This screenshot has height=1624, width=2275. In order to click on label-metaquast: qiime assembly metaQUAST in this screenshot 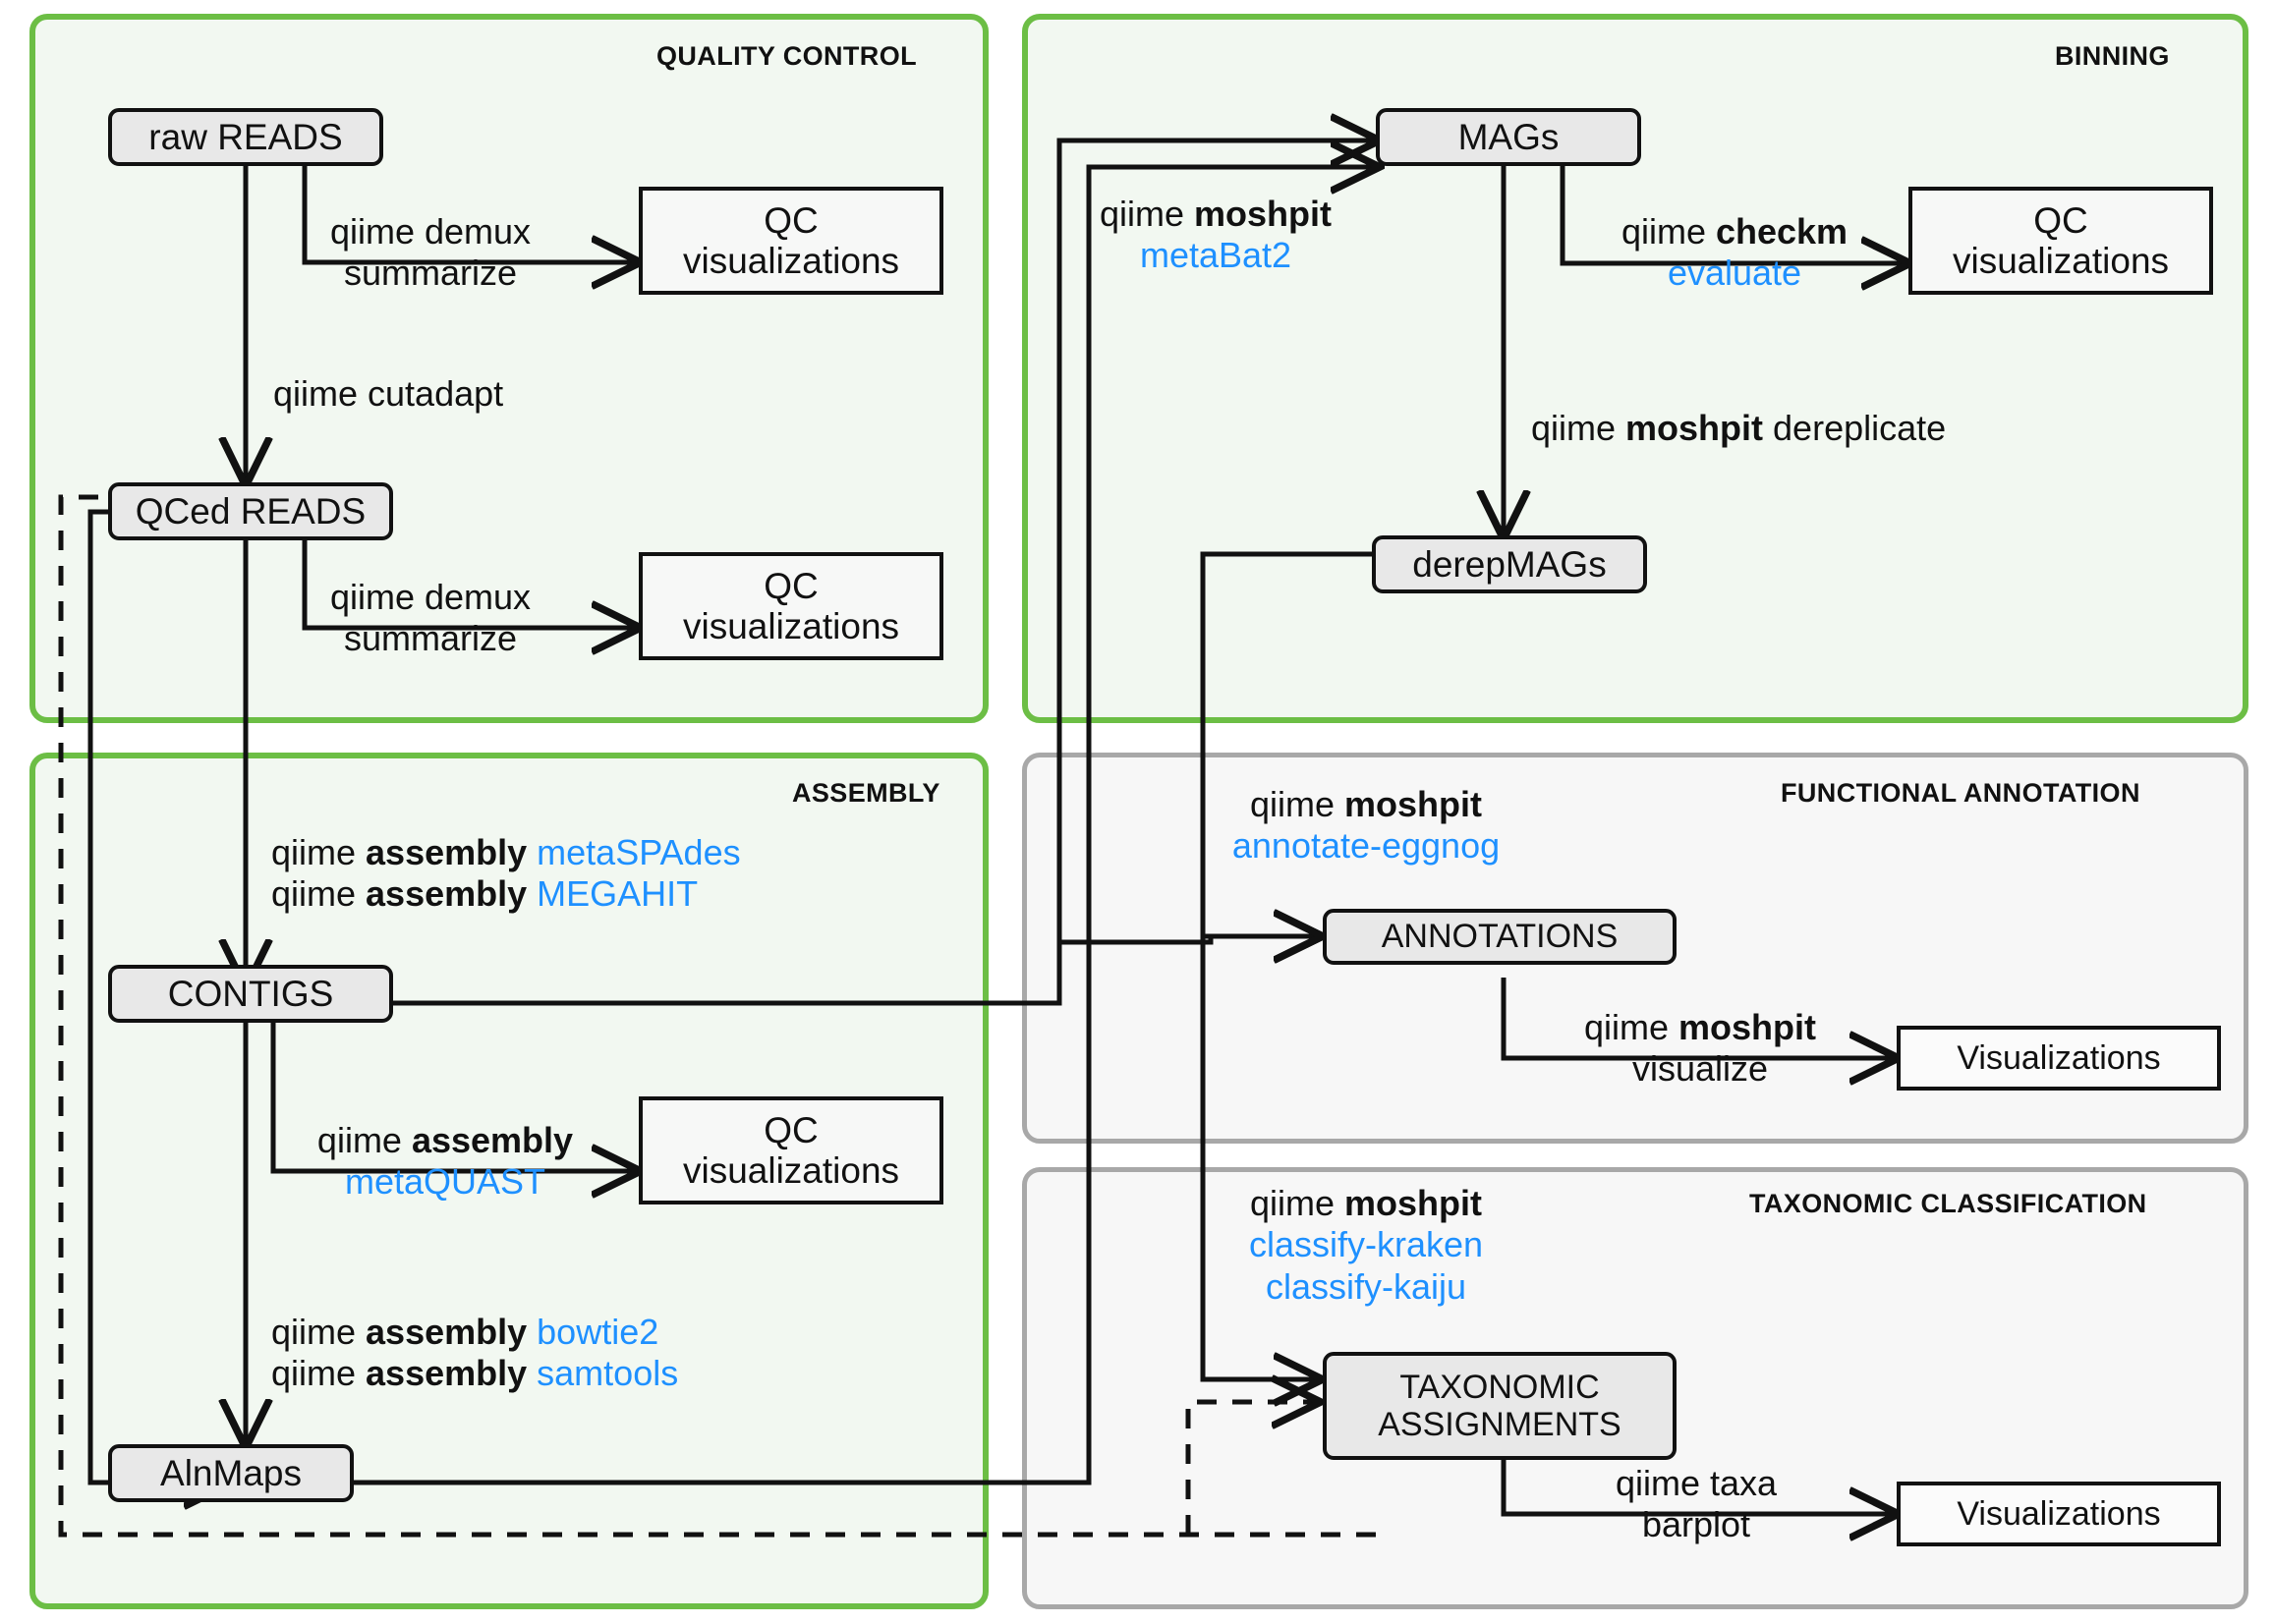, I will do `click(445, 1162)`.